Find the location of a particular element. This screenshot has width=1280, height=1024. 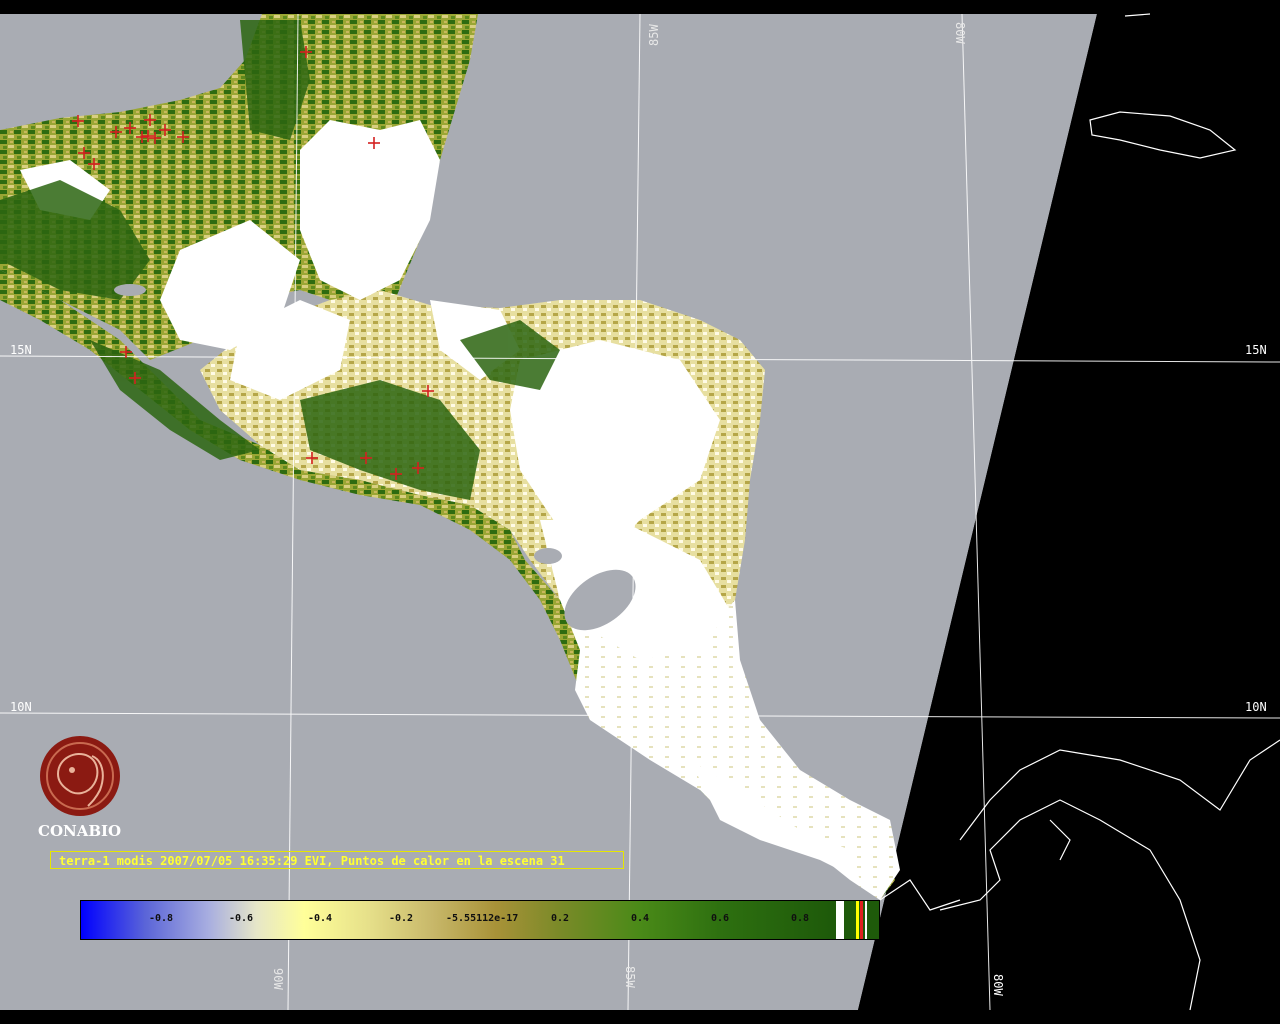

grid-label-10n-left: 10N is located at coordinates (21, 707).